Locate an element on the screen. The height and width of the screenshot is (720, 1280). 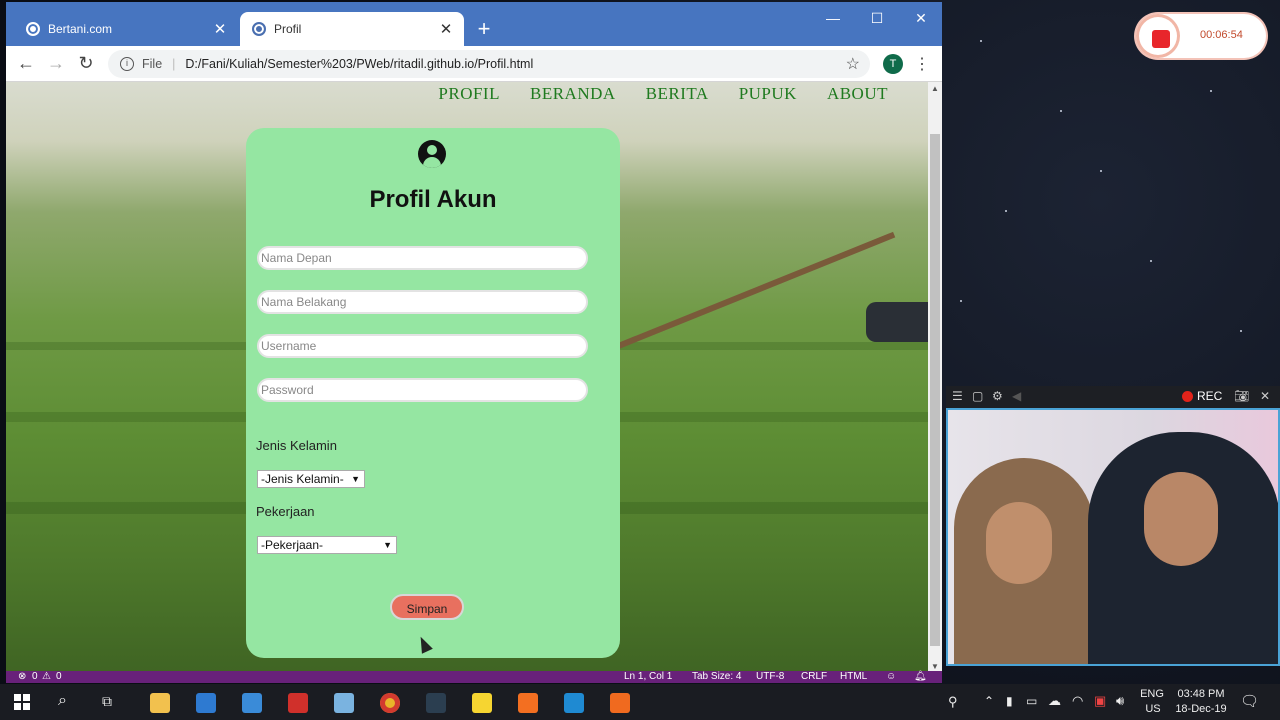
mute-icon: ◀ is located at coordinates (1016, 396).